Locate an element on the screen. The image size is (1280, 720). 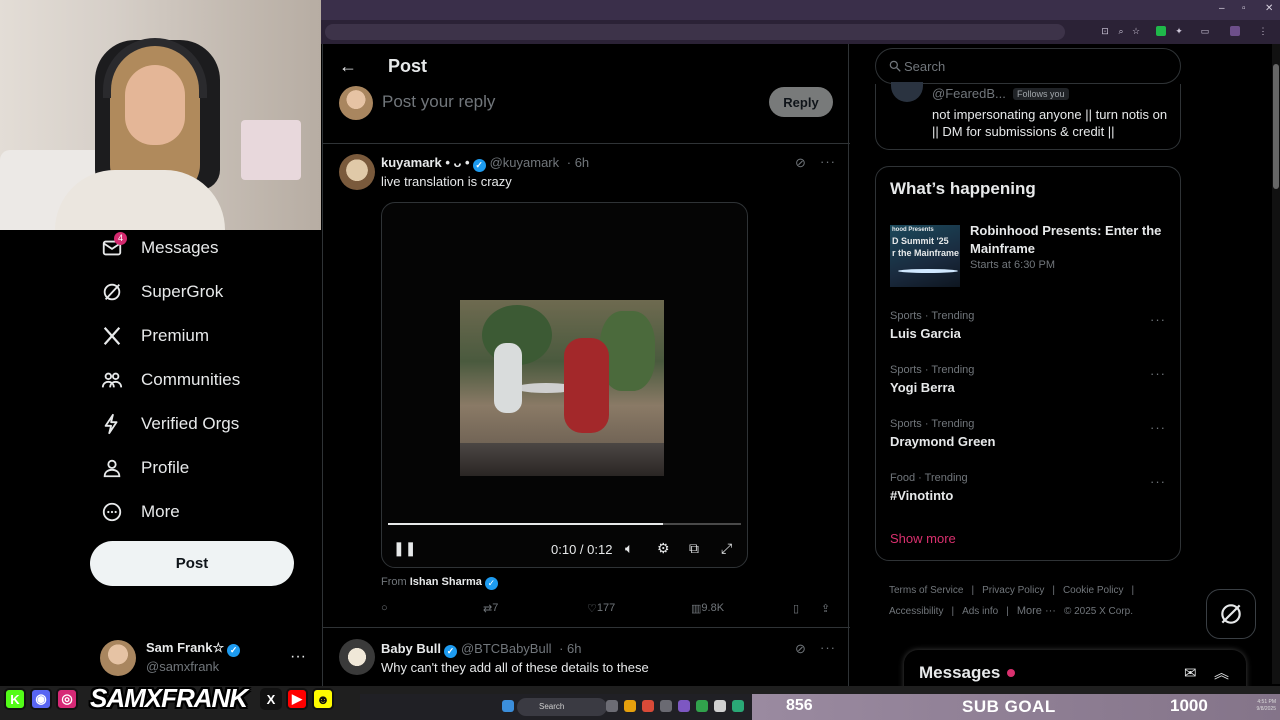
task-view-icon is located at coordinates (612, 706).